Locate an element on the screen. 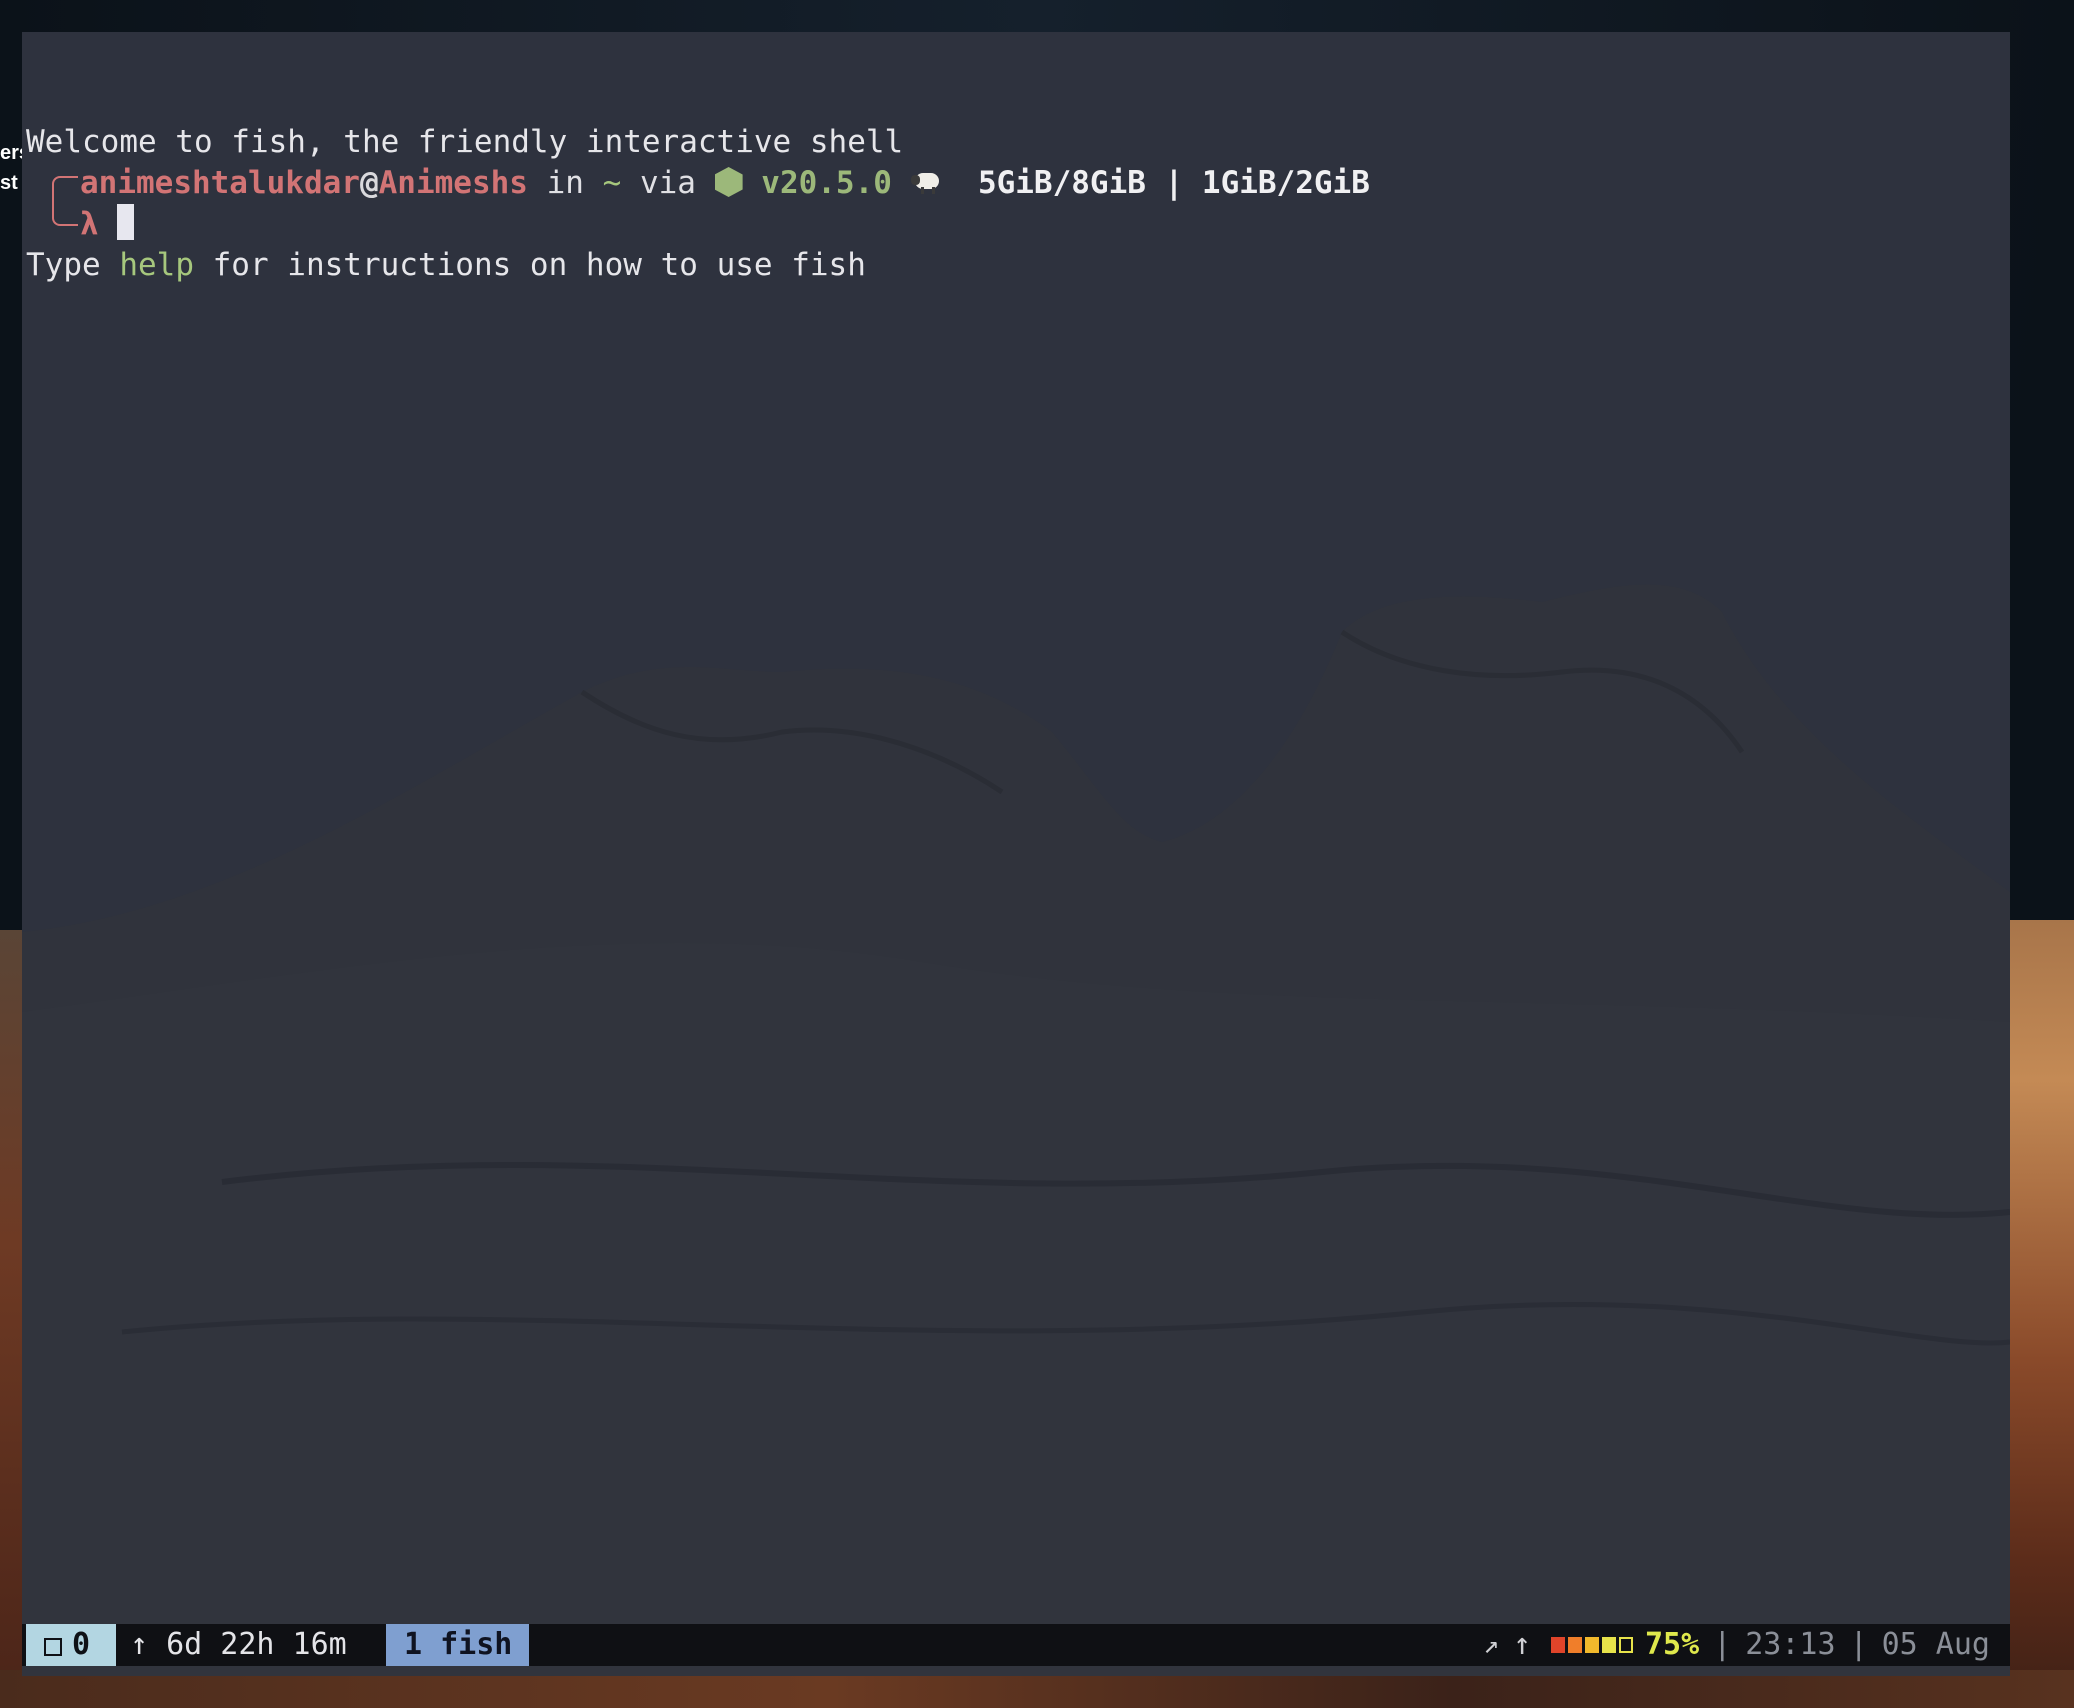 The width and height of the screenshot is (2074, 1708). status-right: ↗ ↑ 75% | 23:13 | 05 Aug is located at coordinates (1736, 1645).